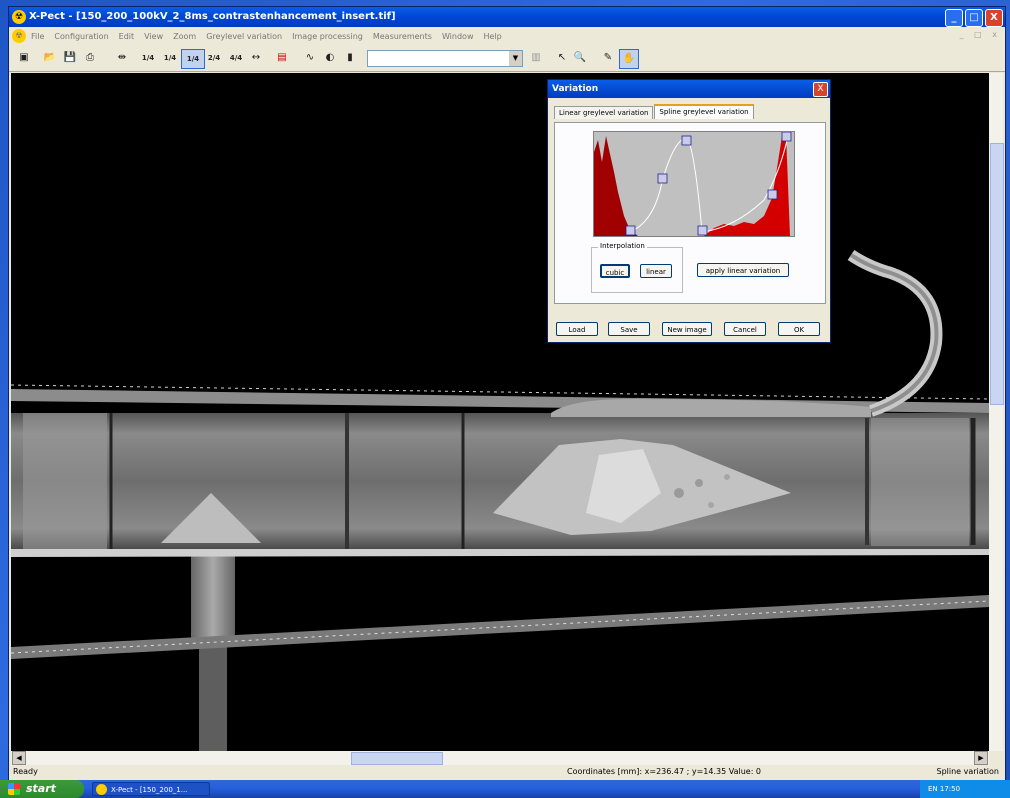 The height and width of the screenshot is (798, 1010). What do you see at coordinates (101, 789) in the screenshot?
I see `xpect-icon` at bounding box center [101, 789].